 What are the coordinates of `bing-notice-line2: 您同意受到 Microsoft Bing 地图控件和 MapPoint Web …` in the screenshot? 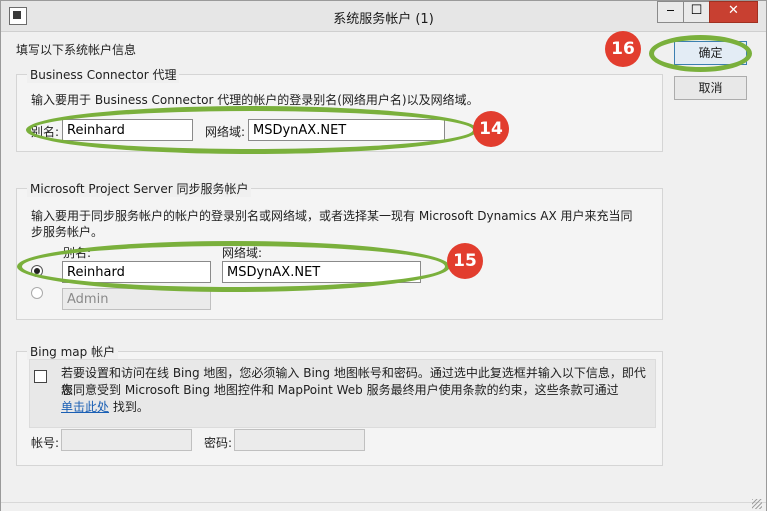 It's located at (340, 390).